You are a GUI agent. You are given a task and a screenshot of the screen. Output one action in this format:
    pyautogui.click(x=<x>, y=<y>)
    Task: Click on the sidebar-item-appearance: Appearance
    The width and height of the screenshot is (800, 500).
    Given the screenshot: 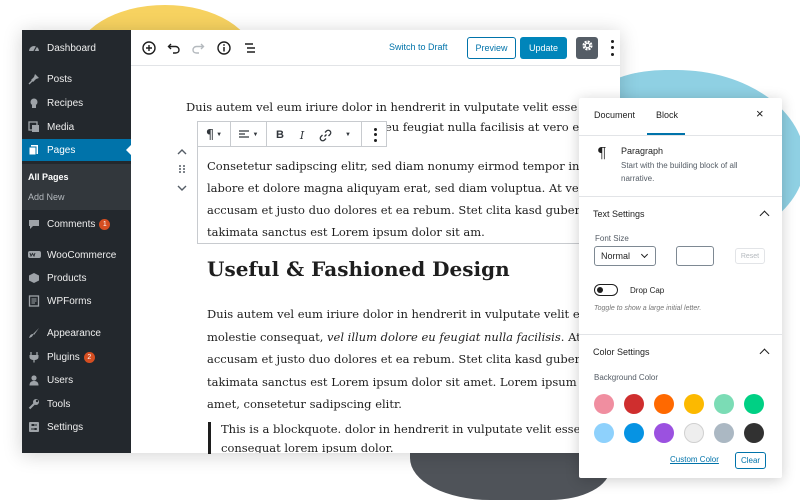 What is the action you would take?
    pyautogui.click(x=76, y=333)
    